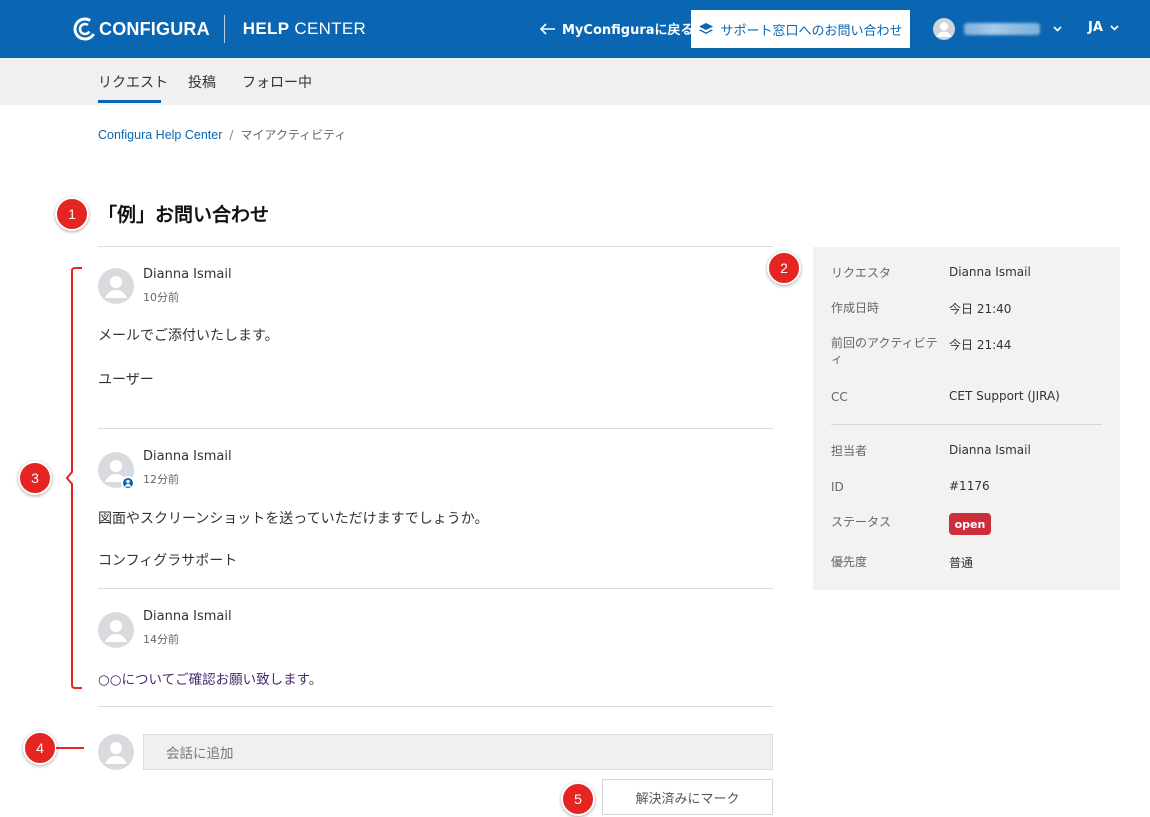 This screenshot has height=817, width=1150. What do you see at coordinates (861, 522) in the screenshot?
I see `meta-label-status: ステータス` at bounding box center [861, 522].